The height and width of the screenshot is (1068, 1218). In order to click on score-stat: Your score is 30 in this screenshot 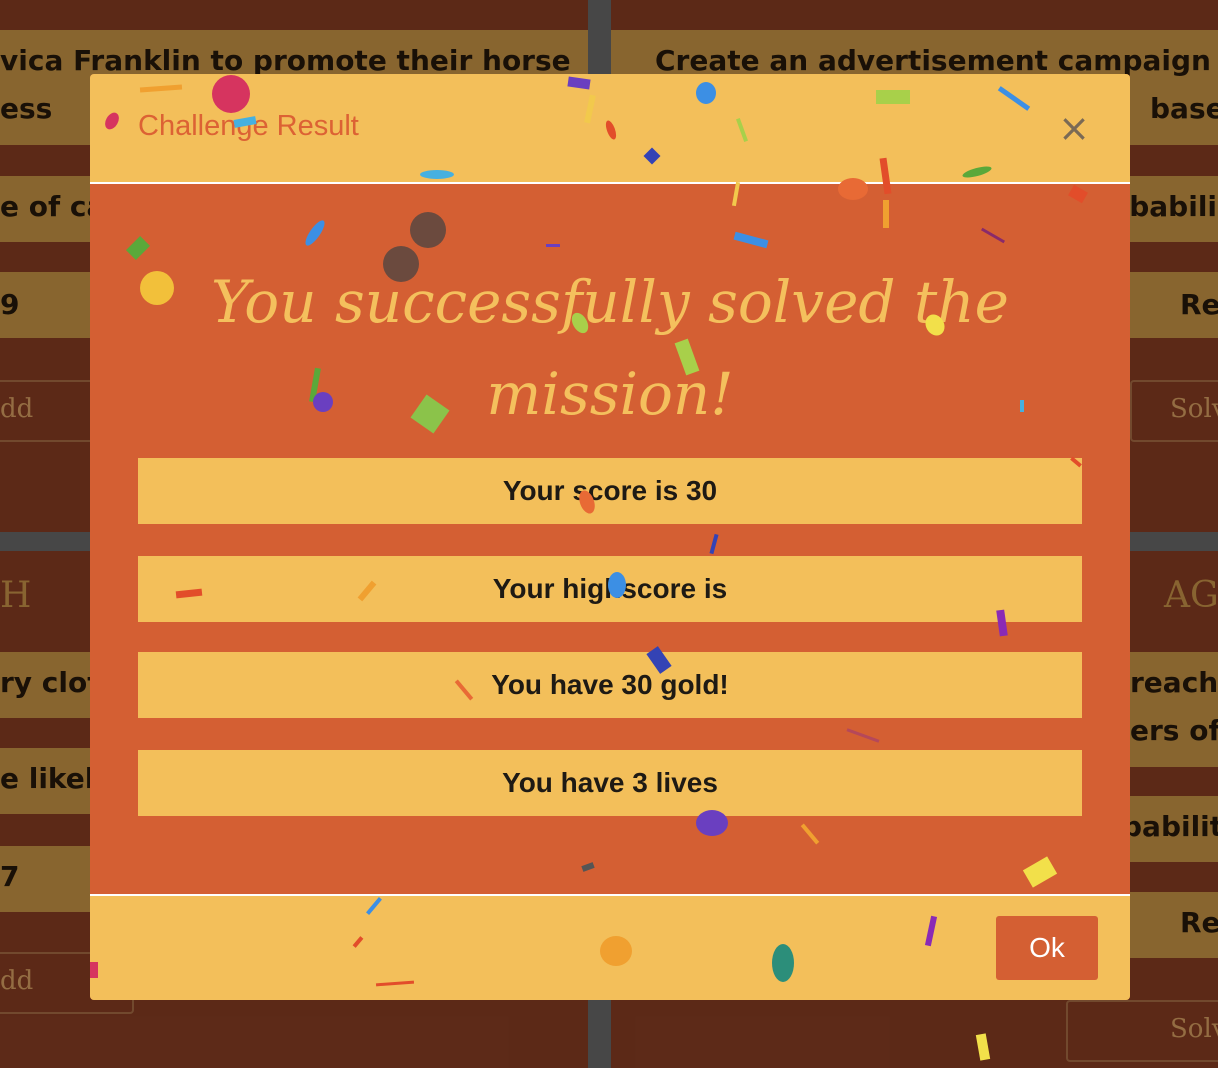, I will do `click(610, 491)`.